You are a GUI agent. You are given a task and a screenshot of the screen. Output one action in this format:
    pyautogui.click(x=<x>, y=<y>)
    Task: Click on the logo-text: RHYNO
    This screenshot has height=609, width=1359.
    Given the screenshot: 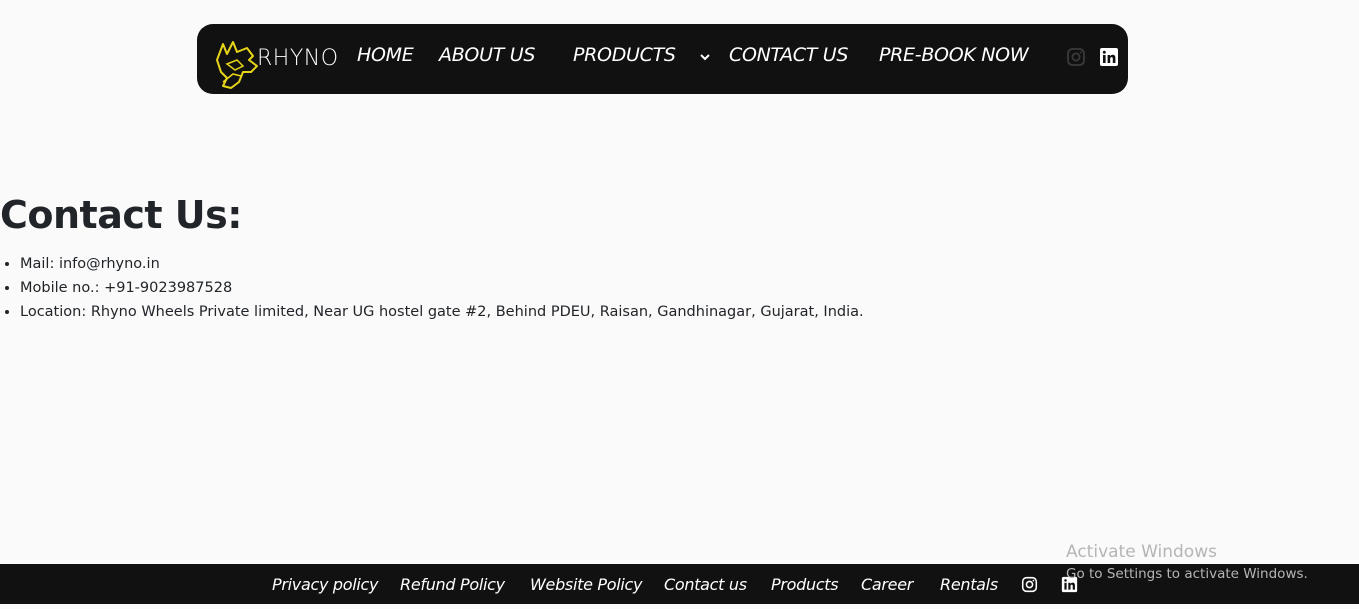 What is the action you would take?
    pyautogui.click(x=298, y=58)
    